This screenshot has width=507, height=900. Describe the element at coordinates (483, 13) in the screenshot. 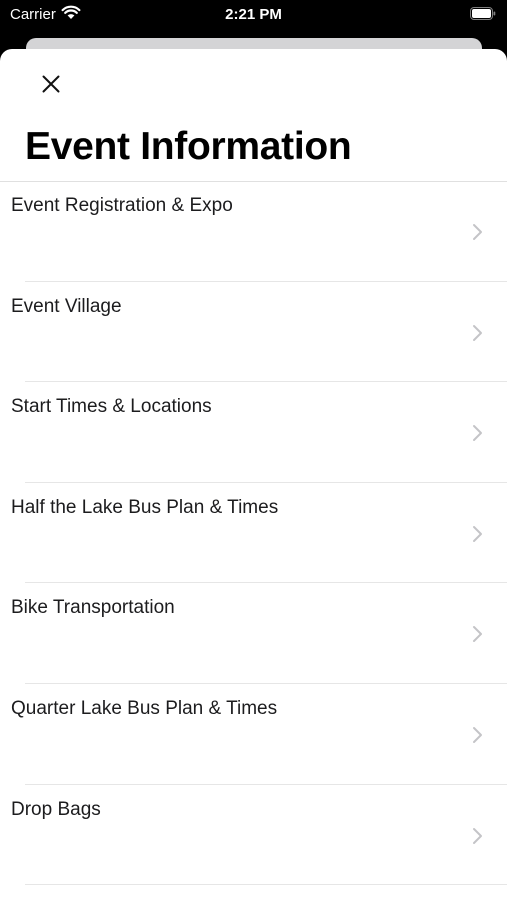

I see `battery-icon` at that location.